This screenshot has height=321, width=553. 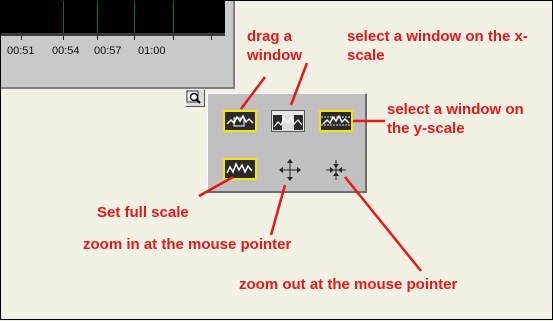 I want to click on annotation-drag-window: drag a window, so click(x=274, y=46).